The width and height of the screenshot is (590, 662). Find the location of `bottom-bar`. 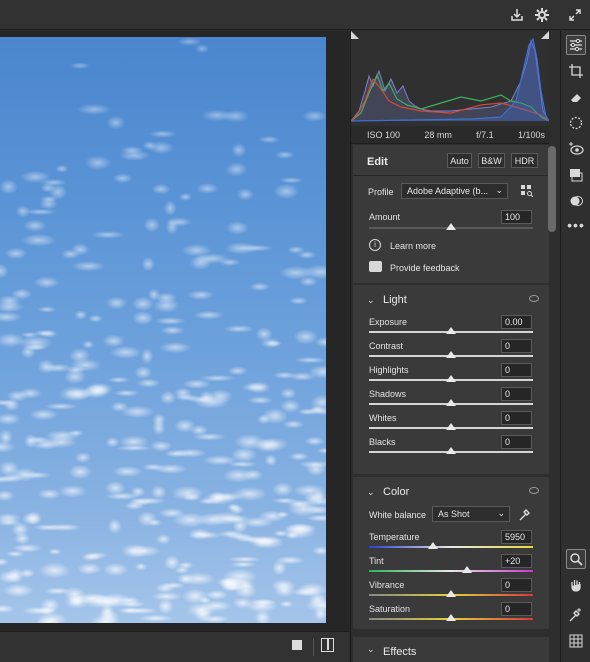

bottom-bar is located at coordinates (174, 646).